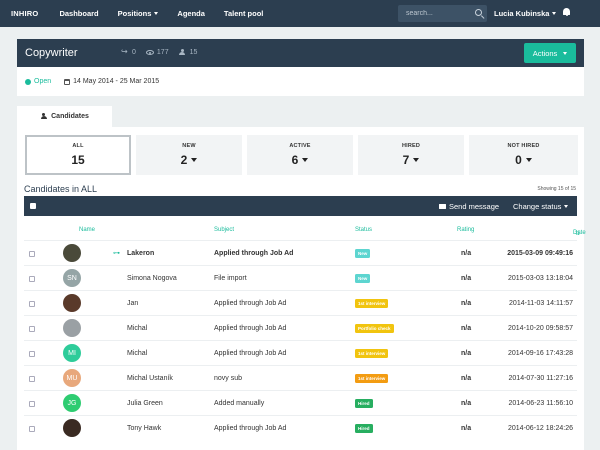 The image size is (600, 450). Describe the element at coordinates (149, 52) in the screenshot. I see `eye-icon` at that location.